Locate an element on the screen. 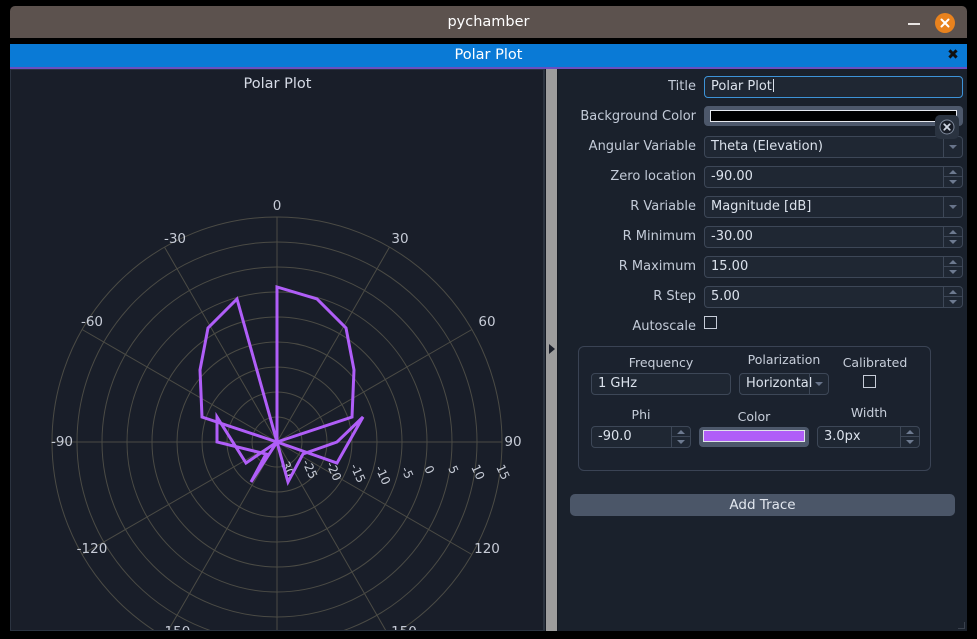 The height and width of the screenshot is (639, 977). background-color-button is located at coordinates (833, 116).